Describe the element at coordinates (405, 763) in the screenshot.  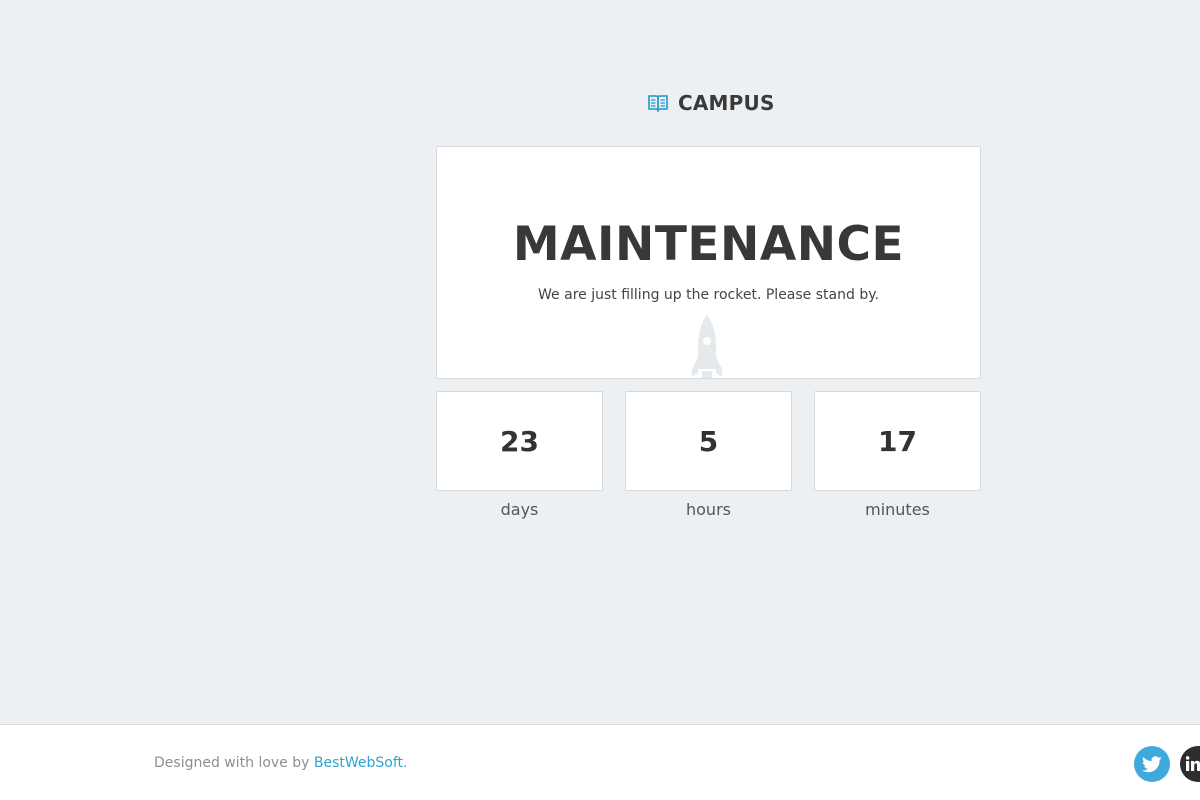
I see `footer-credit-suffix: .` at that location.